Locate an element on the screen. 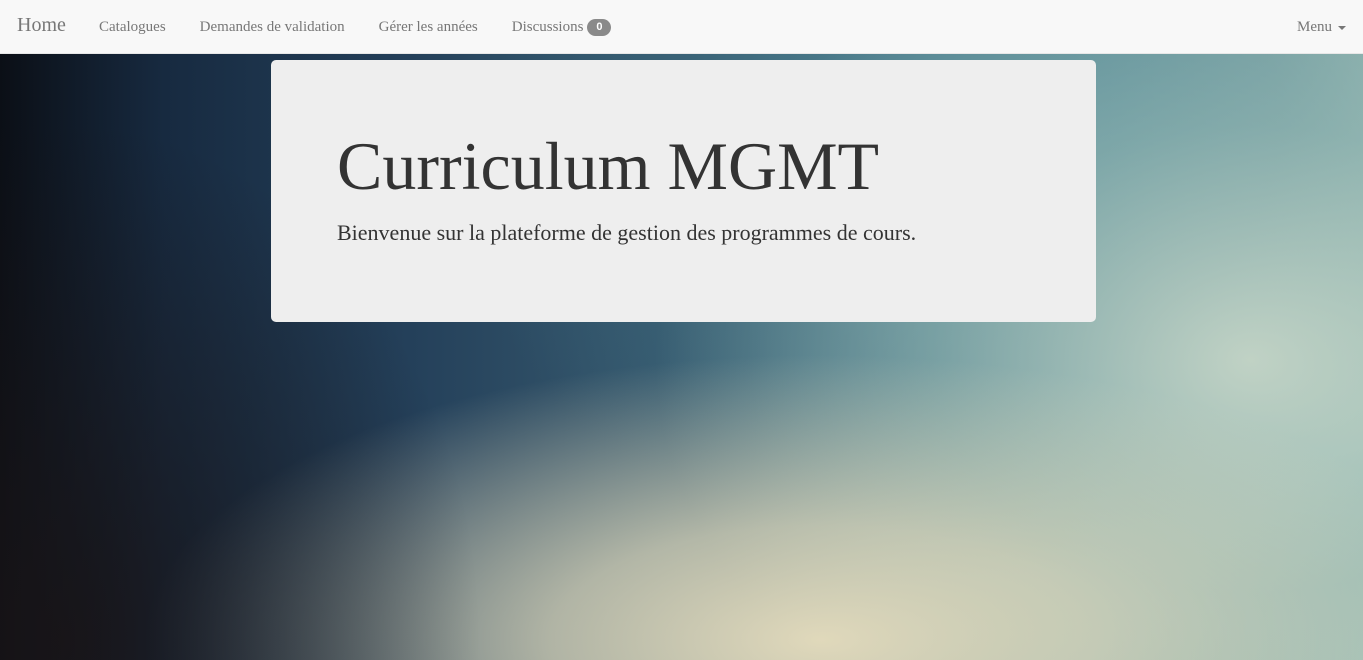 The height and width of the screenshot is (660, 1363). nav-item-demandes-de-validation: Demandes de validation is located at coordinates (272, 27).